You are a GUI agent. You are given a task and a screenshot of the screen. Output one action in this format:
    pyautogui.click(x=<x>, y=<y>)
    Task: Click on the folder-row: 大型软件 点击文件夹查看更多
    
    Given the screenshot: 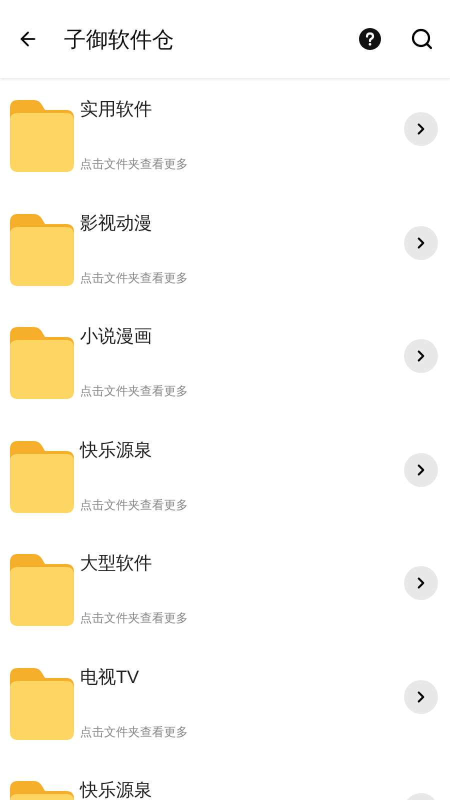 What is the action you would take?
    pyautogui.click(x=225, y=611)
    